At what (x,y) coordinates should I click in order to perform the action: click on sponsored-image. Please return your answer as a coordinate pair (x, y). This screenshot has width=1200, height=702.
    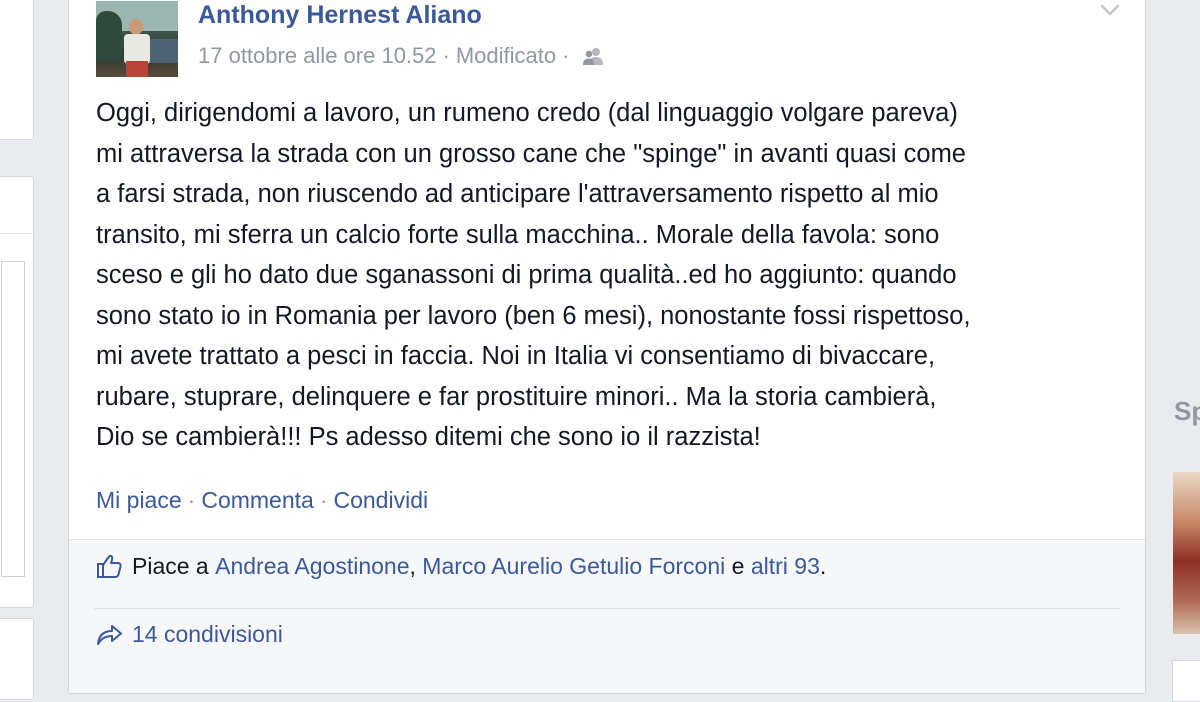
    Looking at the image, I should click on (1186, 553).